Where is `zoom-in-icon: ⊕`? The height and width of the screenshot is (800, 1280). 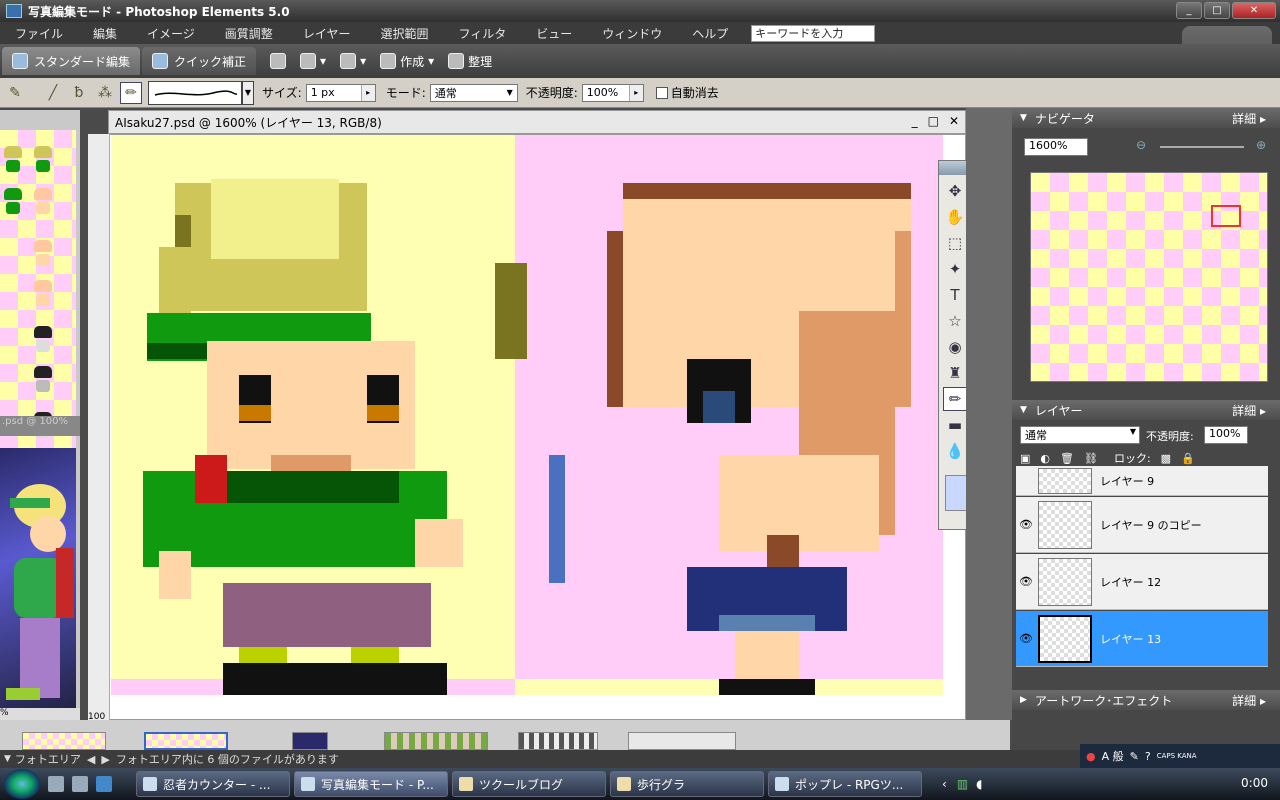
zoom-in-icon: ⊕ is located at coordinates (1261, 145).